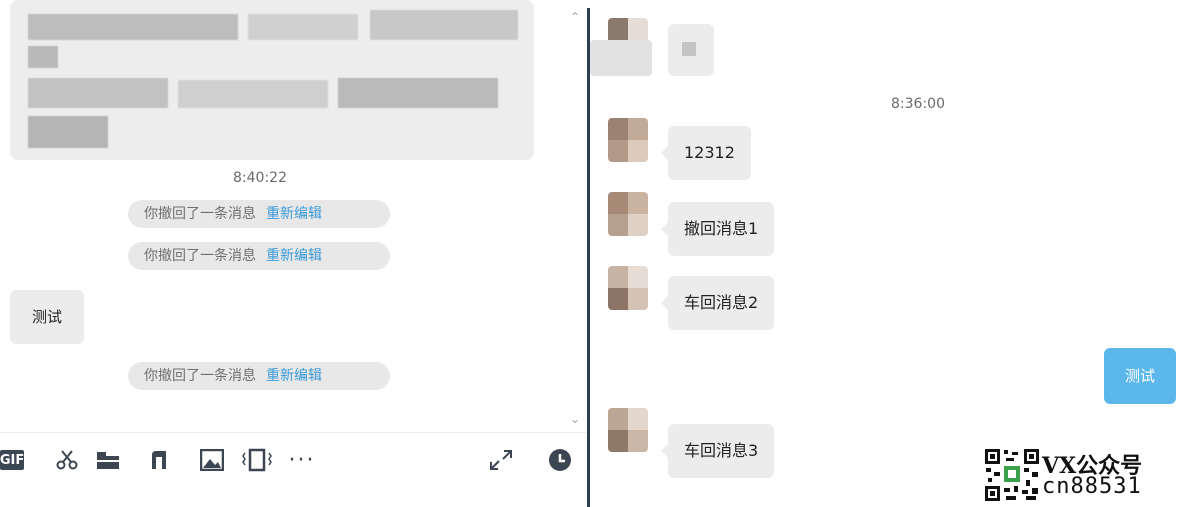 This screenshot has height=507, width=1181. I want to click on watermark-id: cn88531, so click(1092, 486).